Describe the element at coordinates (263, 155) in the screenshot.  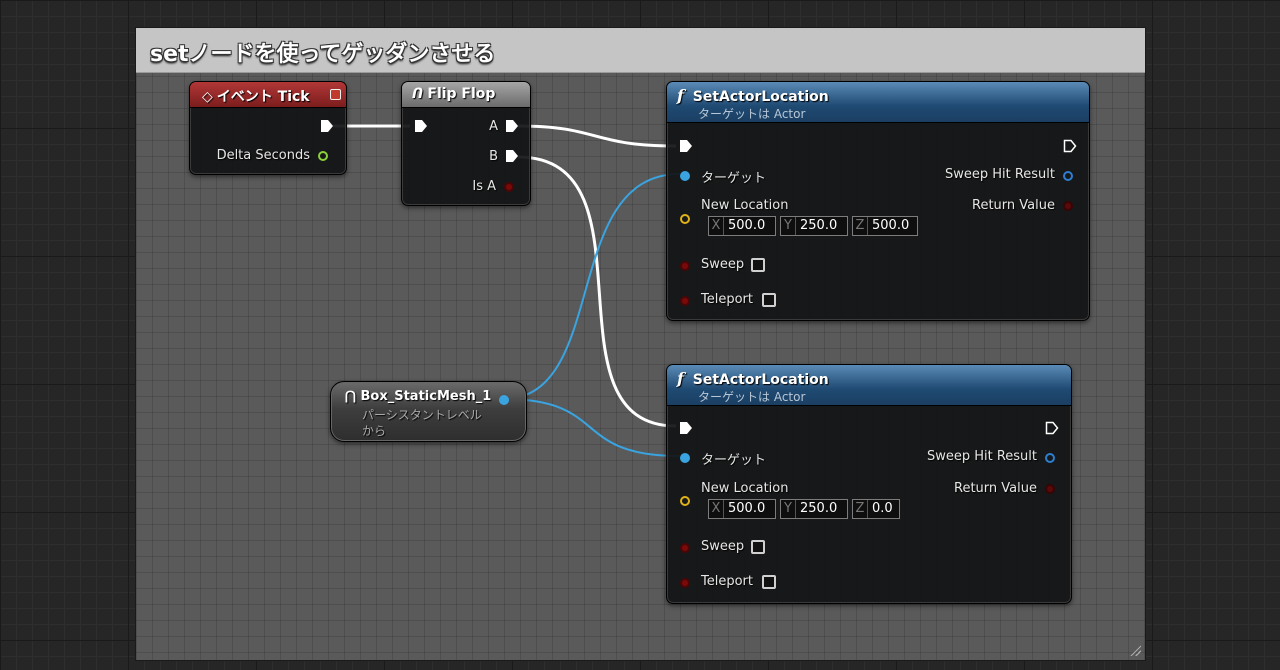
I see `delta-seconds-label: Delta Seconds` at that location.